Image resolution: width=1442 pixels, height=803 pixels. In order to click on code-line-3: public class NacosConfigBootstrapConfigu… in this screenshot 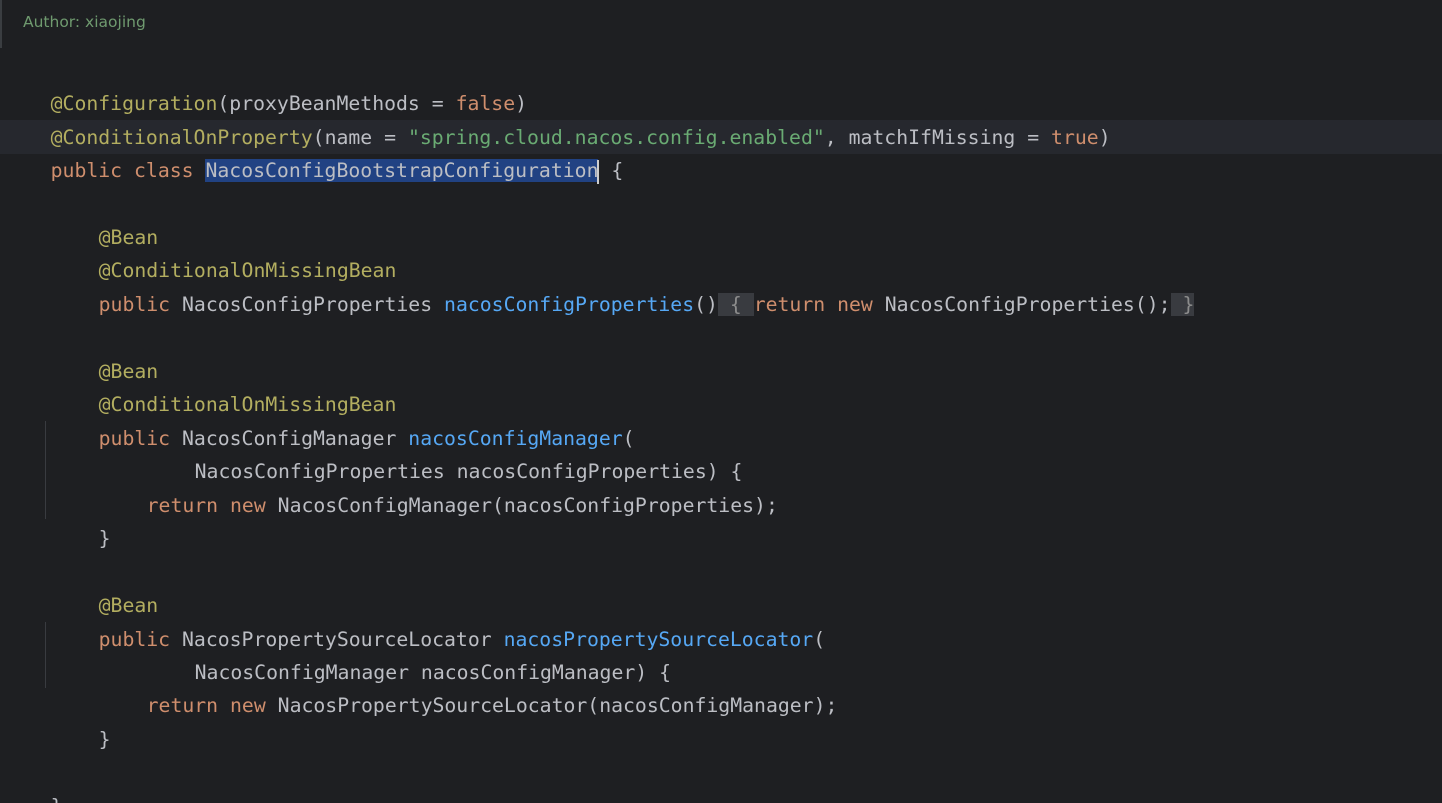, I will do `click(313, 152)`.